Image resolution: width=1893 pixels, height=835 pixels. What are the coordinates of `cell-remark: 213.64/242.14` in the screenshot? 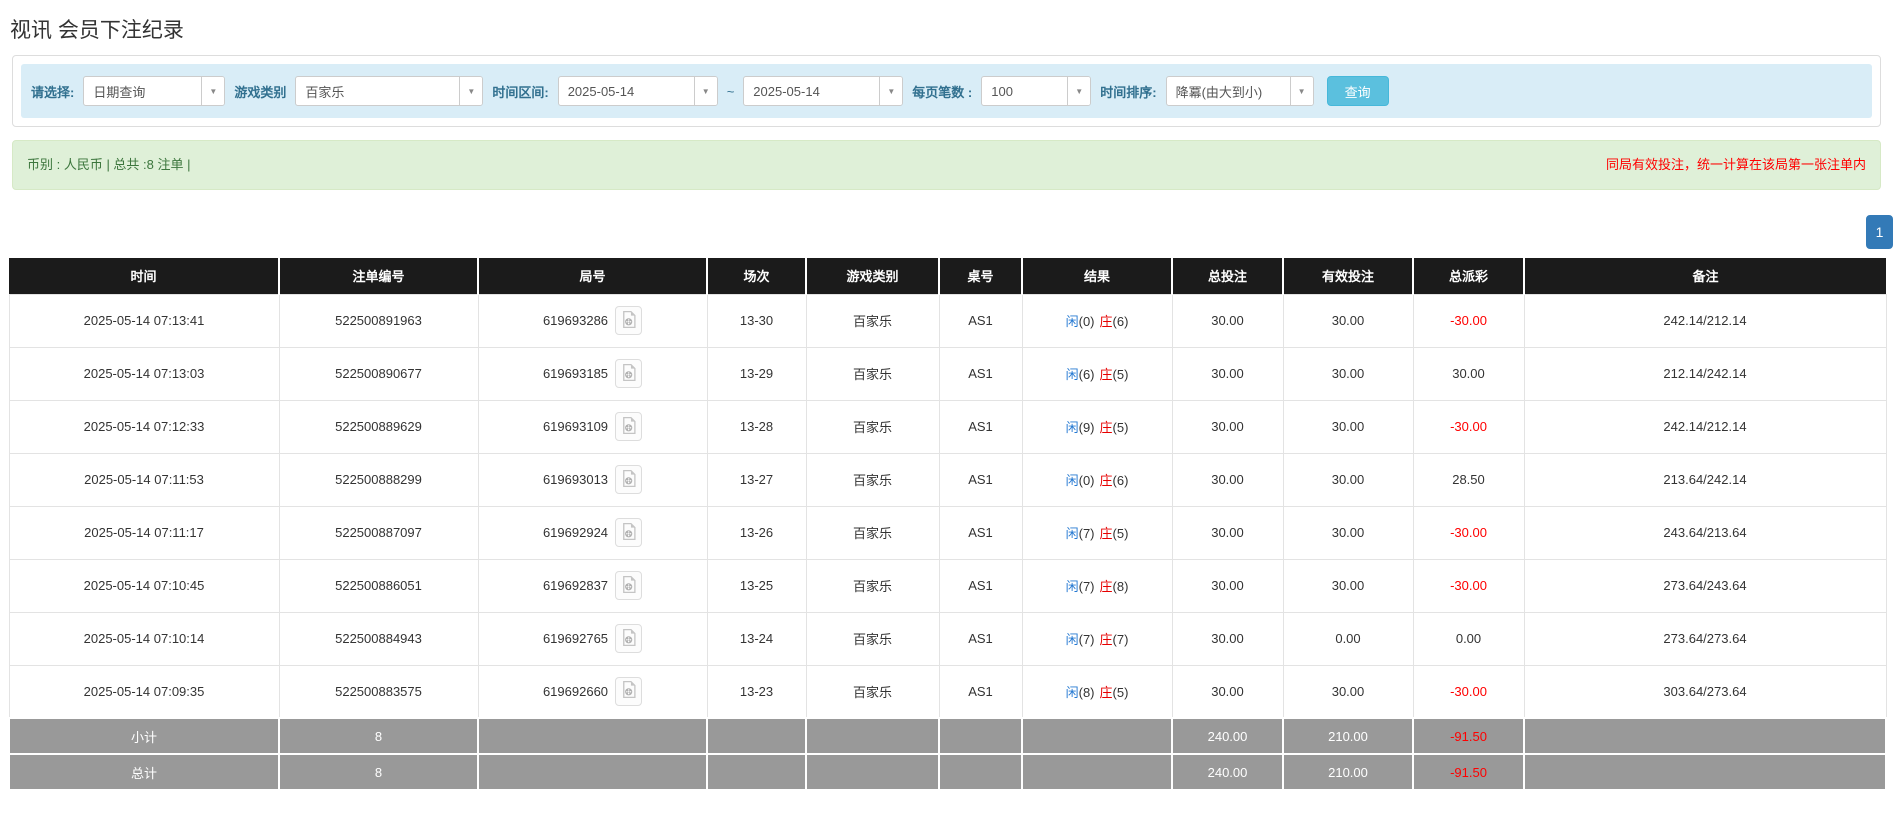 It's located at (1705, 479).